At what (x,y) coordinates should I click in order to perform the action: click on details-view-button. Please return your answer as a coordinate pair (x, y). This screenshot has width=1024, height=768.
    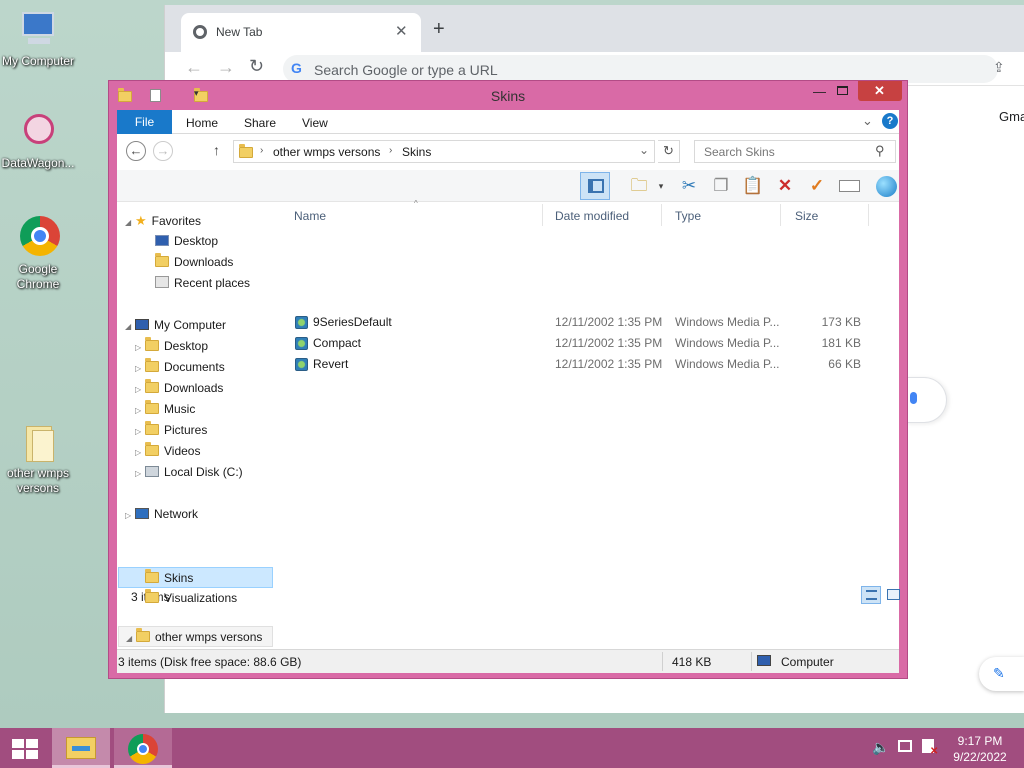
    Looking at the image, I should click on (871, 595).